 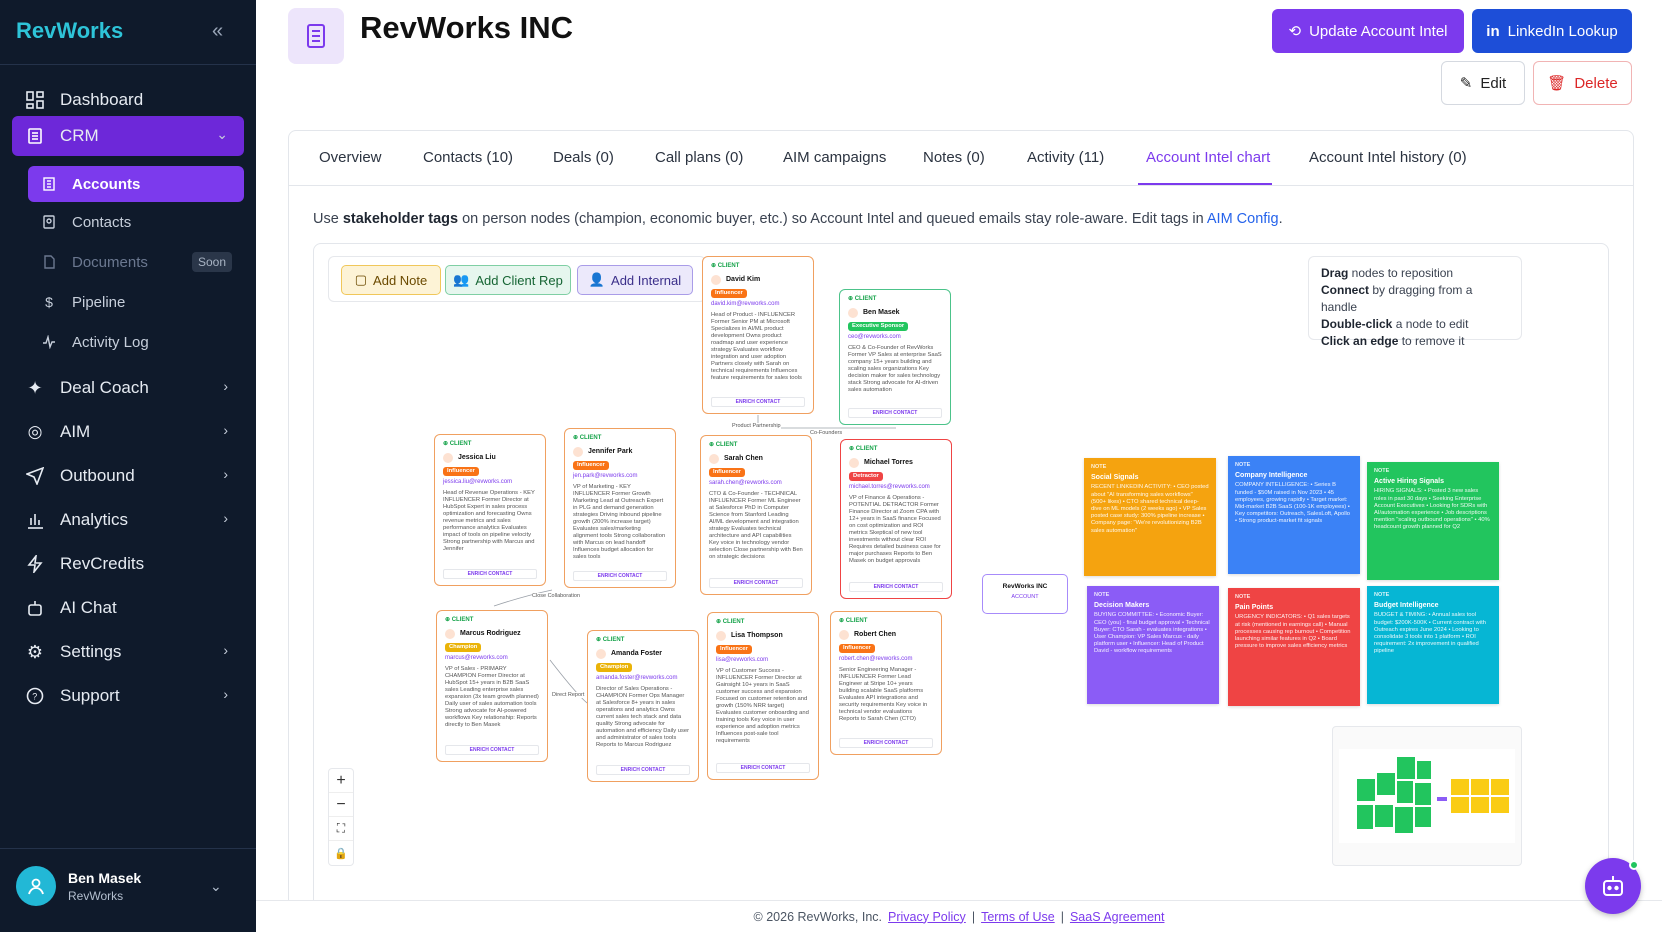 What do you see at coordinates (508, 280) in the screenshot?
I see `add-client-rep-button: 👥 Add Client Rep` at bounding box center [508, 280].